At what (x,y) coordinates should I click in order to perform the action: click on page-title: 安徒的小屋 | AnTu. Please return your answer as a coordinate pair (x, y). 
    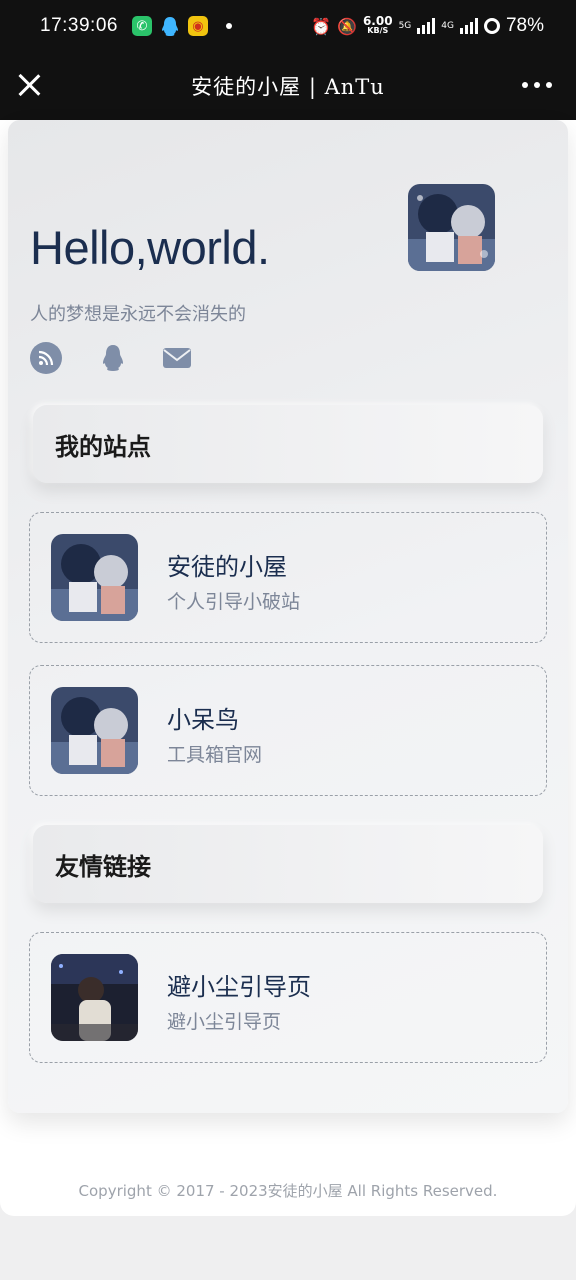
    Looking at the image, I should click on (288, 87).